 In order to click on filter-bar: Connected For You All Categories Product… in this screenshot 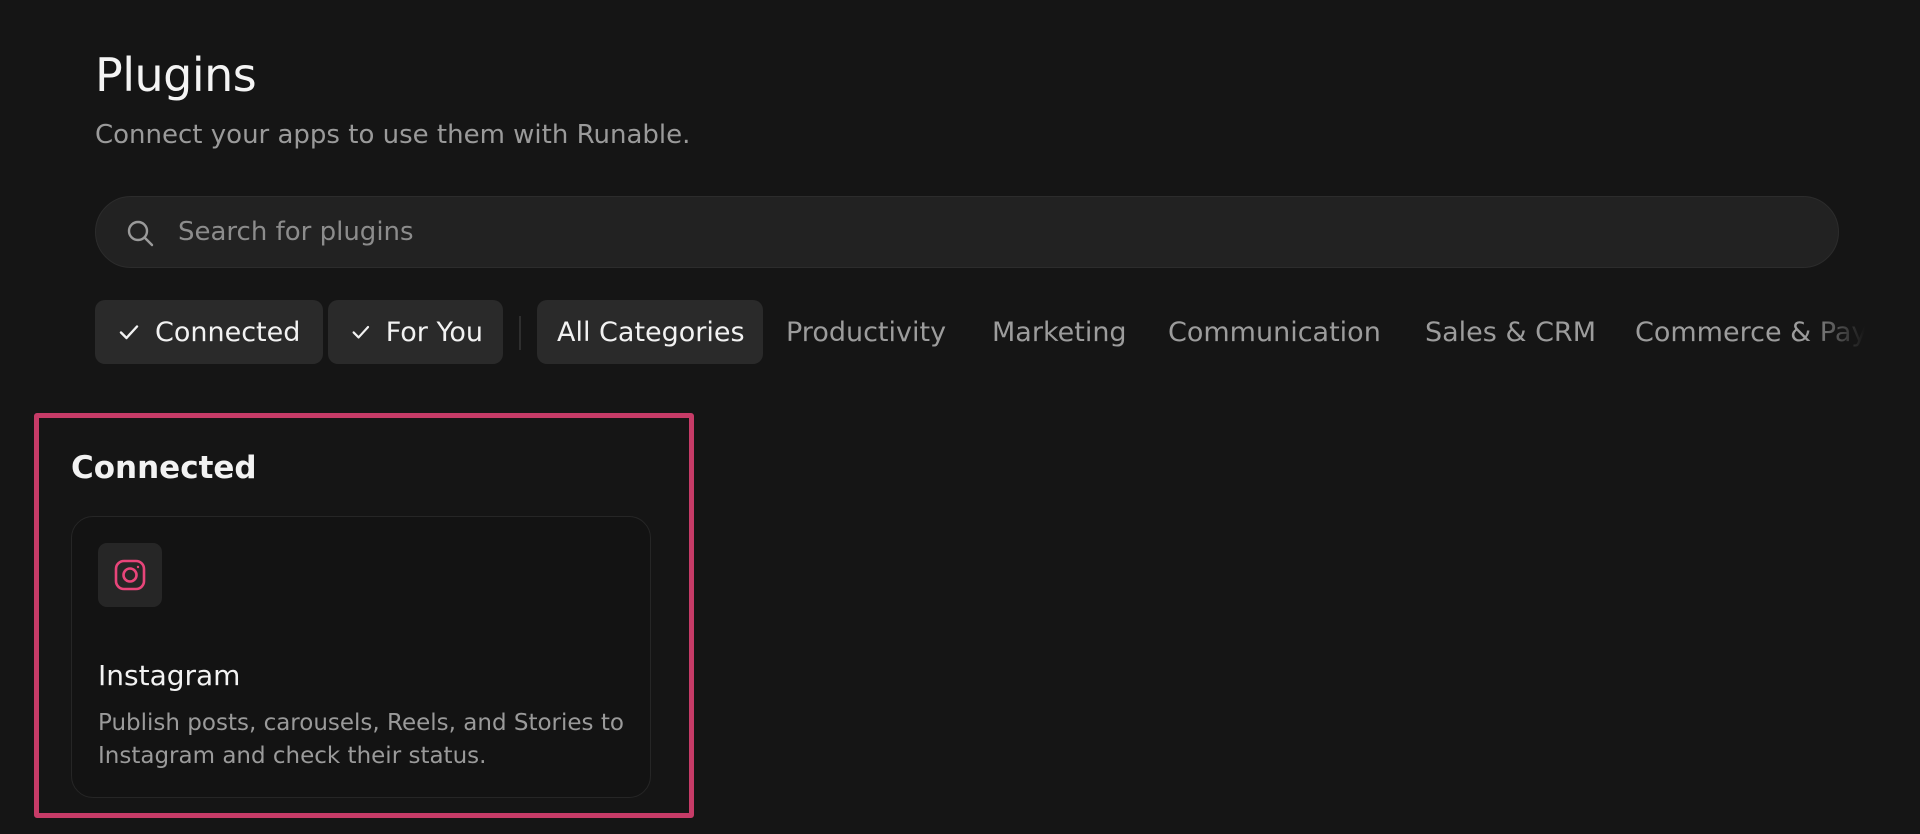, I will do `click(980, 332)`.